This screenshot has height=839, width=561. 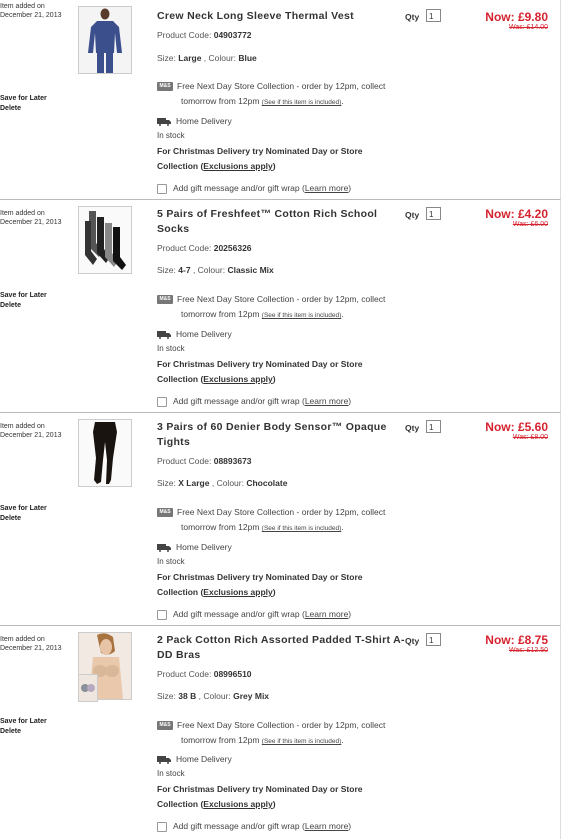 I want to click on now-price: Now: £4.20, so click(x=516, y=214).